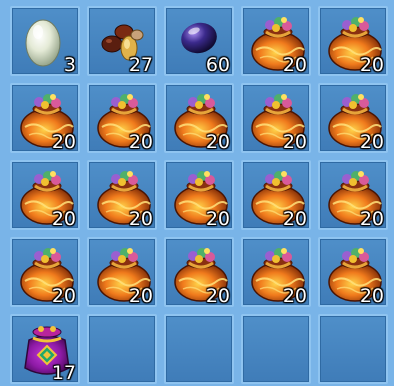 This screenshot has height=386, width=394. What do you see at coordinates (199, 41) in the screenshot?
I see `inventory-slot: 60` at bounding box center [199, 41].